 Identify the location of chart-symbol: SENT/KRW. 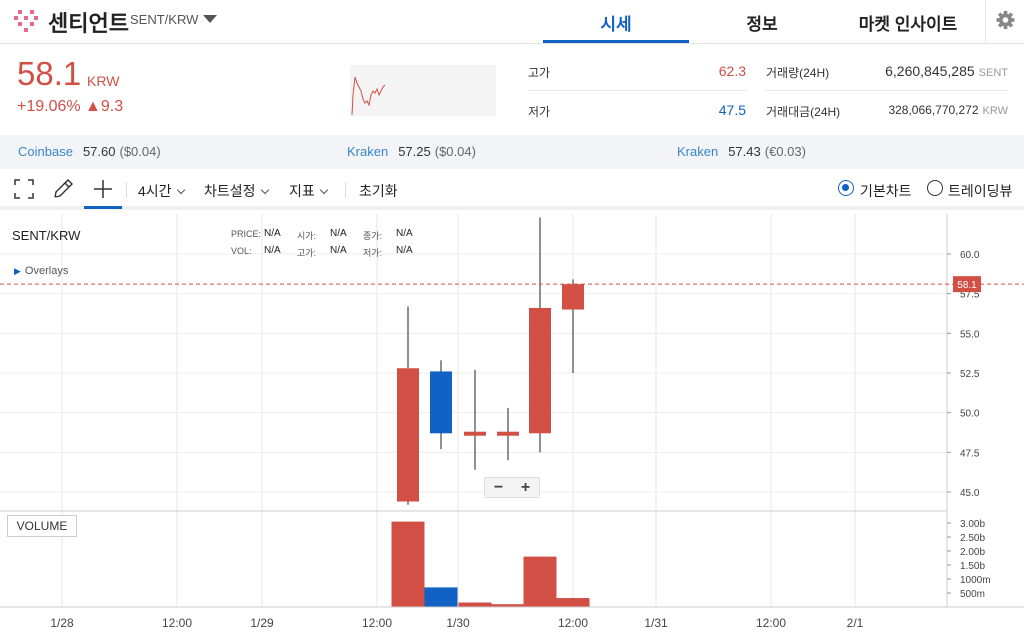
(46, 235).